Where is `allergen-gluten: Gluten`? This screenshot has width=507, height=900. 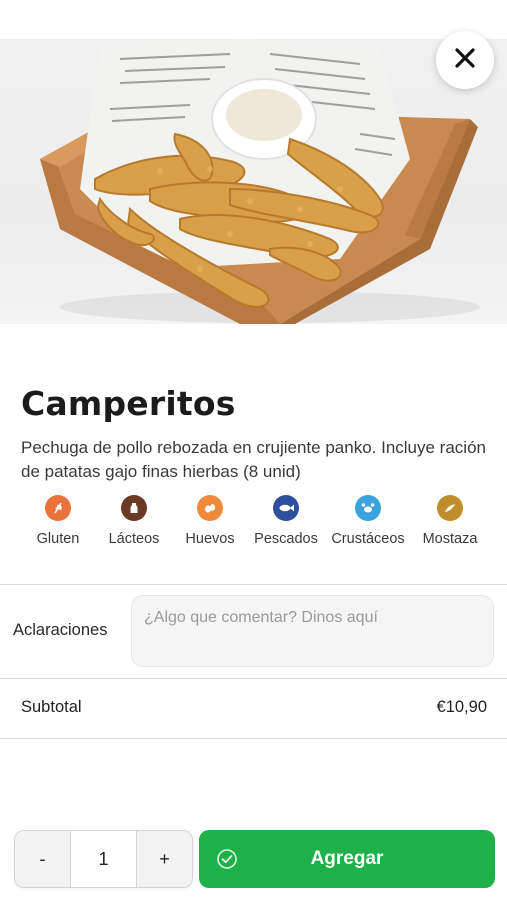
allergen-gluten: Gluten is located at coordinates (58, 521).